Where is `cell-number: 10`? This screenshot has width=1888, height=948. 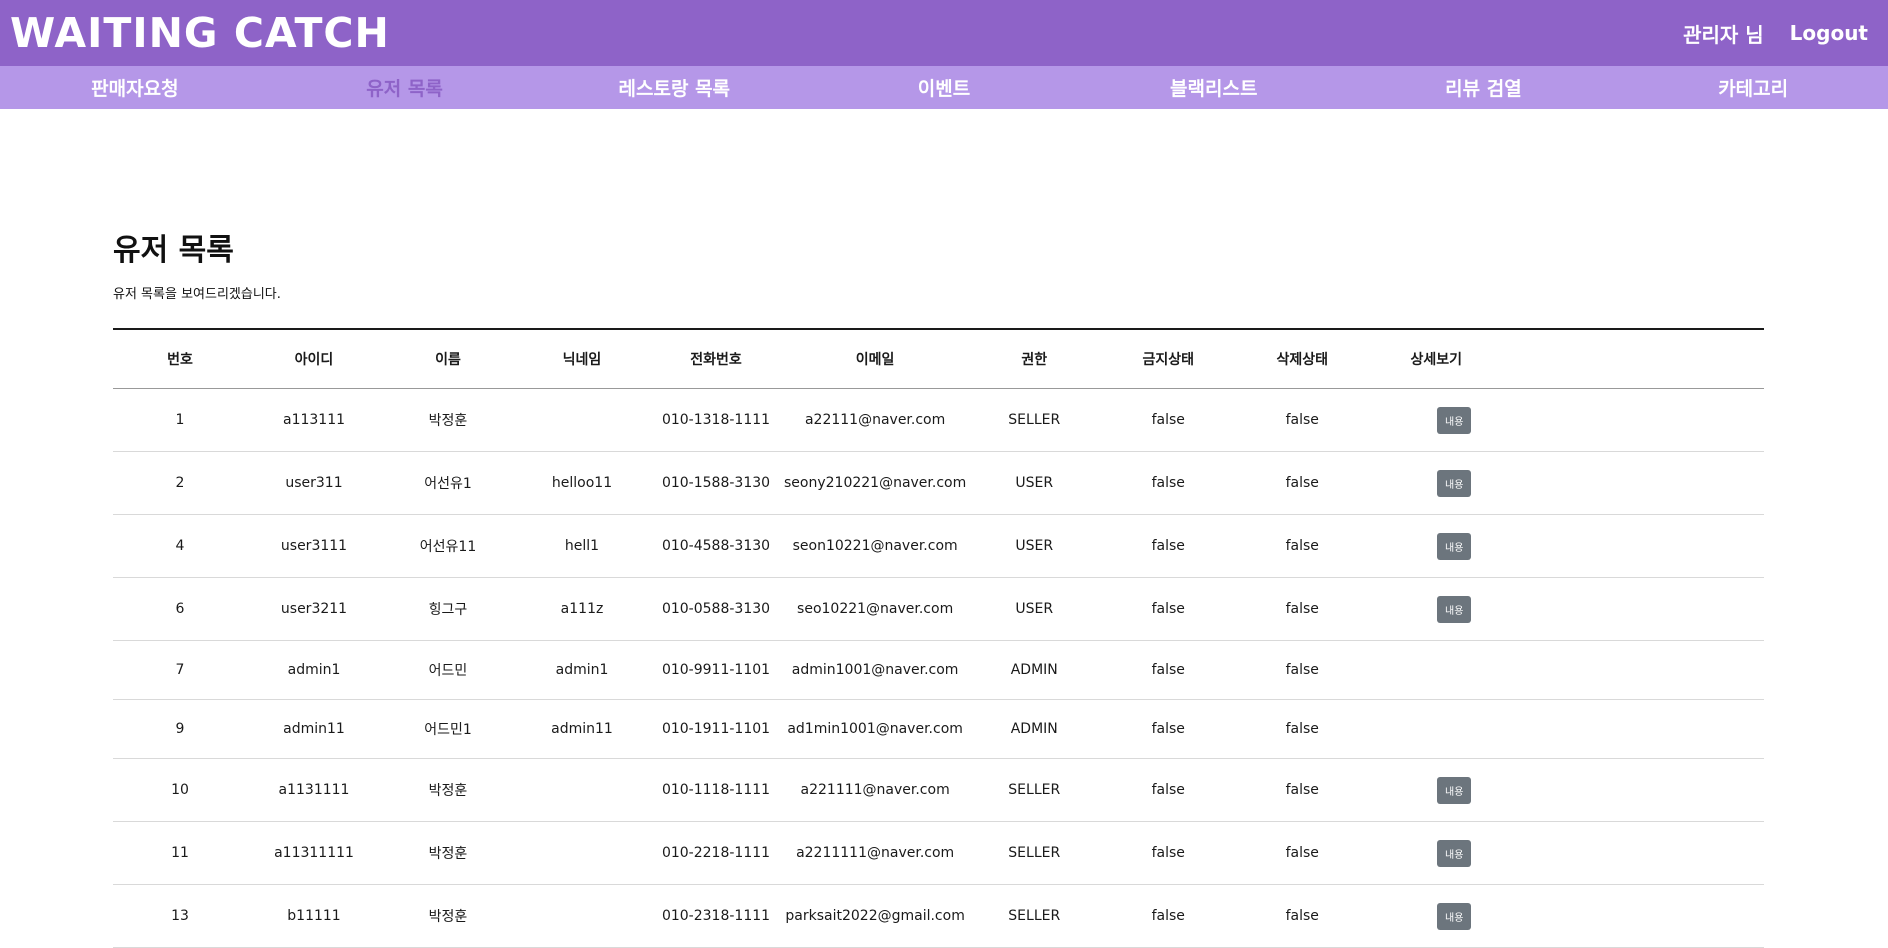 cell-number: 10 is located at coordinates (180, 790).